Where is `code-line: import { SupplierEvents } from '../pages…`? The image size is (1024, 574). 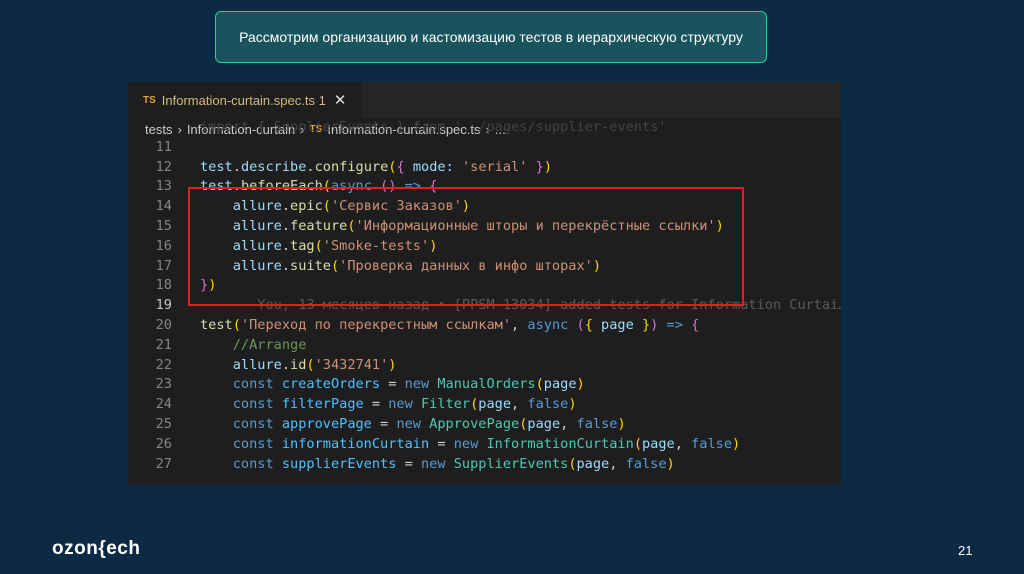
code-line: import { SupplierEvents } from '../pages… is located at coordinates (484, 128).